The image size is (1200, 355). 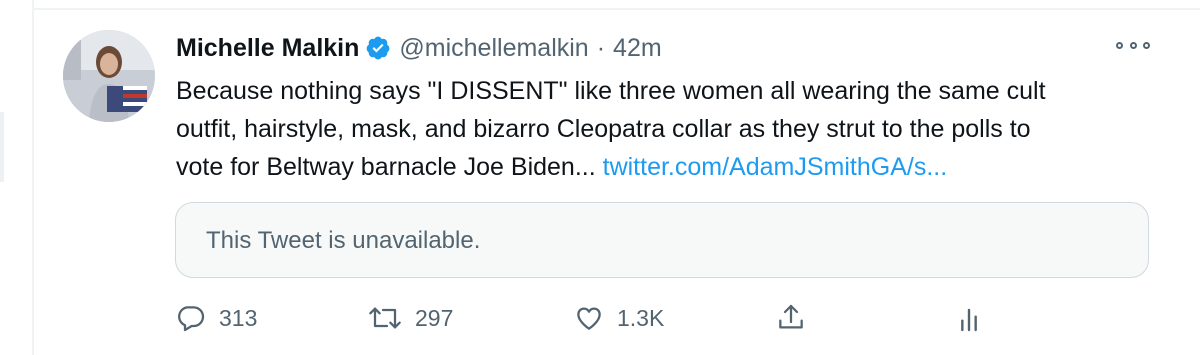 What do you see at coordinates (493, 48) in the screenshot?
I see `author-handle: @michellemalkin` at bounding box center [493, 48].